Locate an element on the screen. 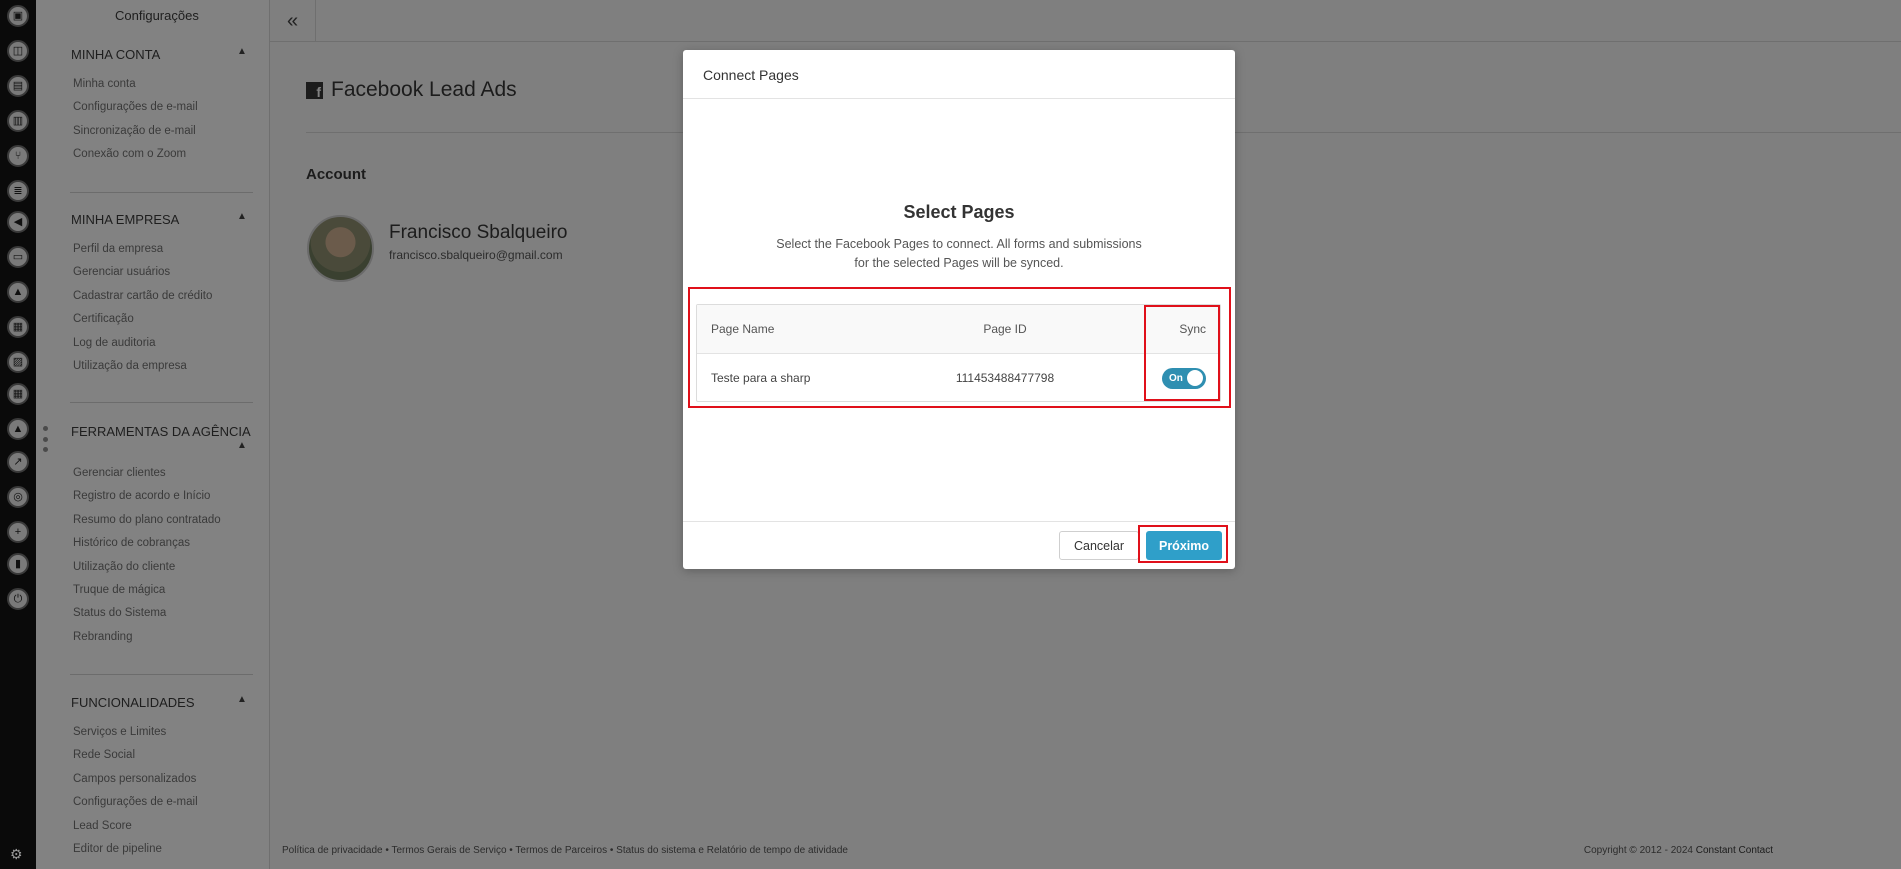  description-line: for the selected Pages will be synced. is located at coordinates (959, 263).